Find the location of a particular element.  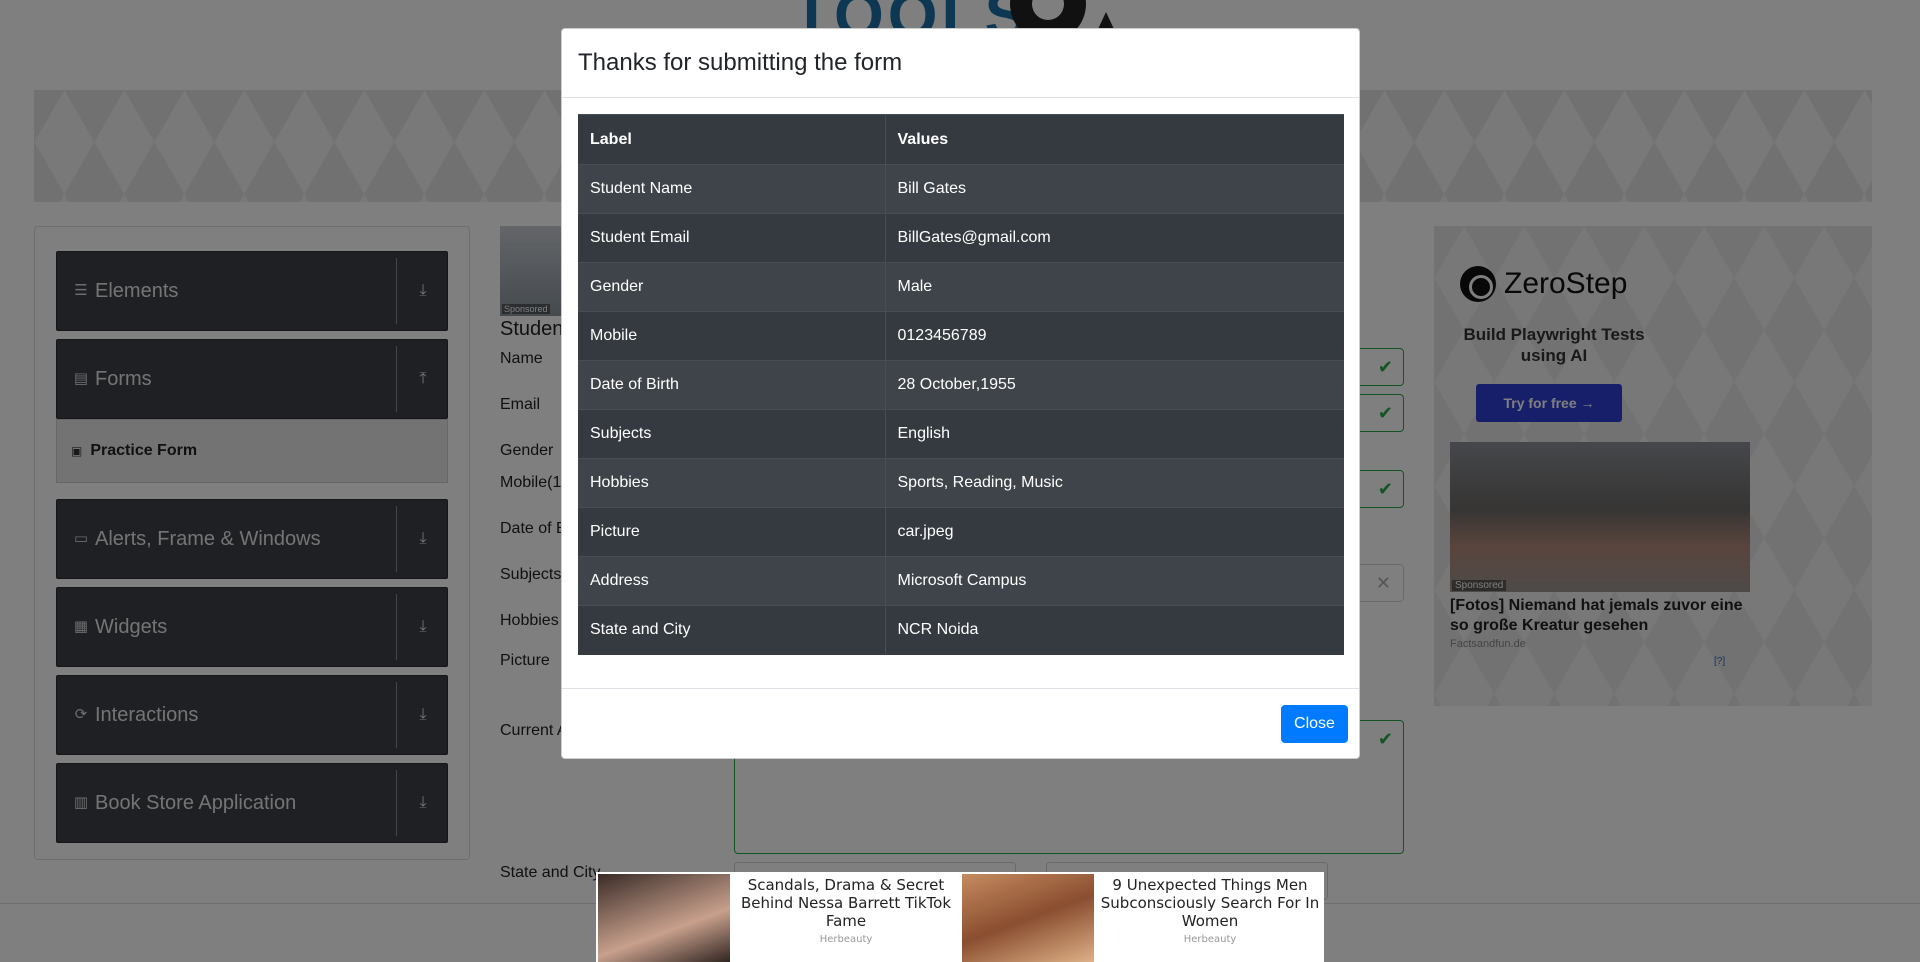

row-value: Sports, Reading, Music is located at coordinates (1114, 483).